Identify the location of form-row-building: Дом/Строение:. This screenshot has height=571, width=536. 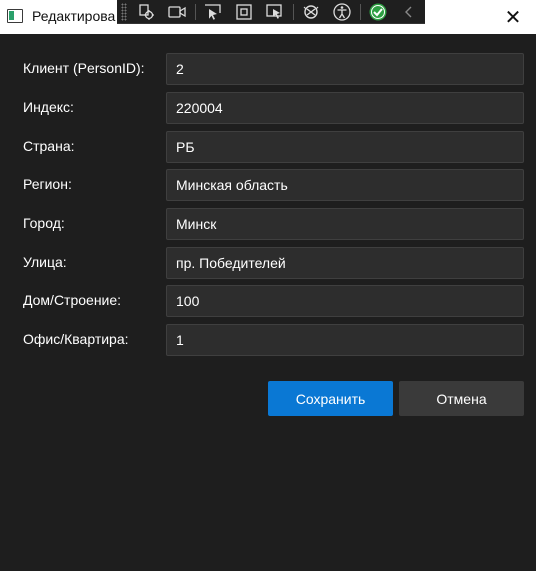
(268, 301).